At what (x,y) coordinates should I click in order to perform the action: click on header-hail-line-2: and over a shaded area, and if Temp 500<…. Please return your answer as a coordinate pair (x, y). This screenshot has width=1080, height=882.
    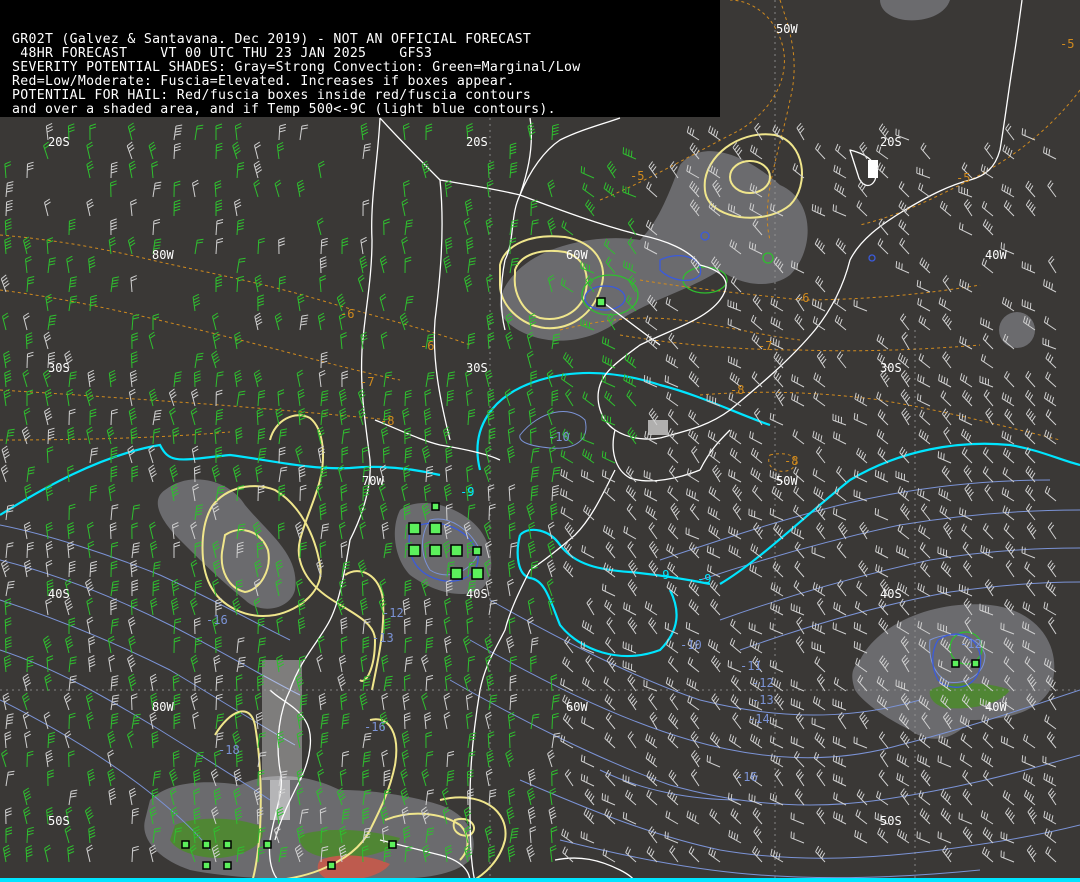
    Looking at the image, I should click on (284, 109).